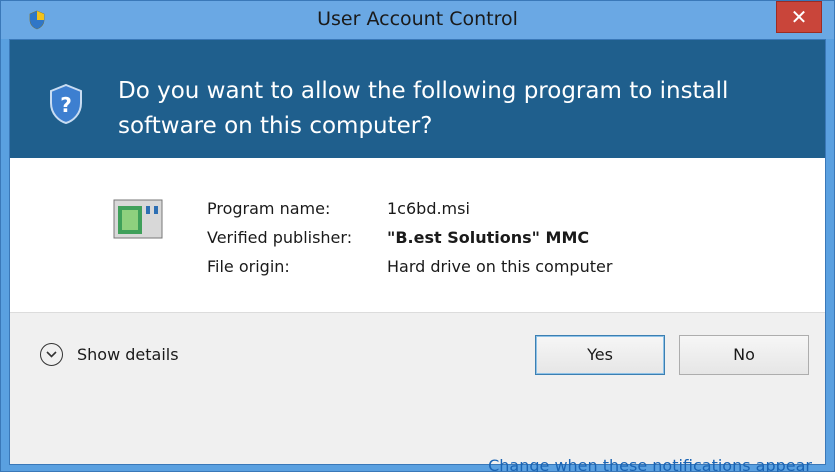  Describe the element at coordinates (269, 208) in the screenshot. I see `program-name-label: Program name:` at that location.